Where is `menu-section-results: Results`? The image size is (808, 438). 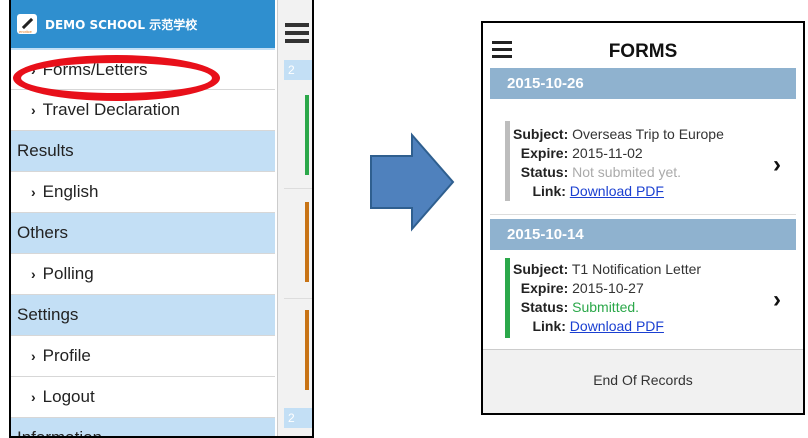
menu-section-results: Results is located at coordinates (143, 151).